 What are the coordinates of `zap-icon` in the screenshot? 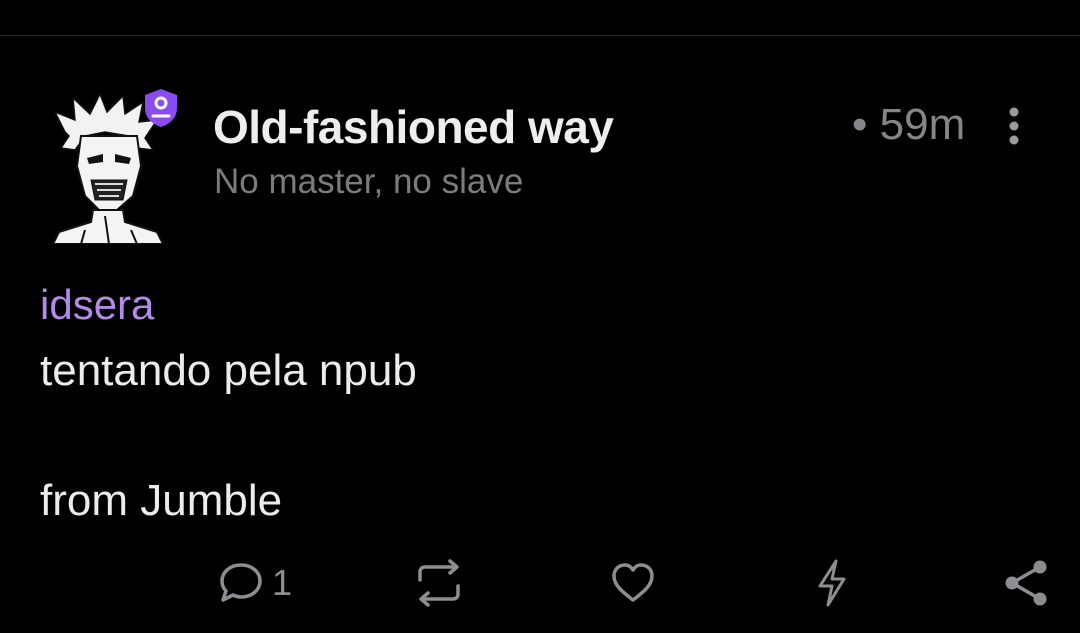 It's located at (832, 583).